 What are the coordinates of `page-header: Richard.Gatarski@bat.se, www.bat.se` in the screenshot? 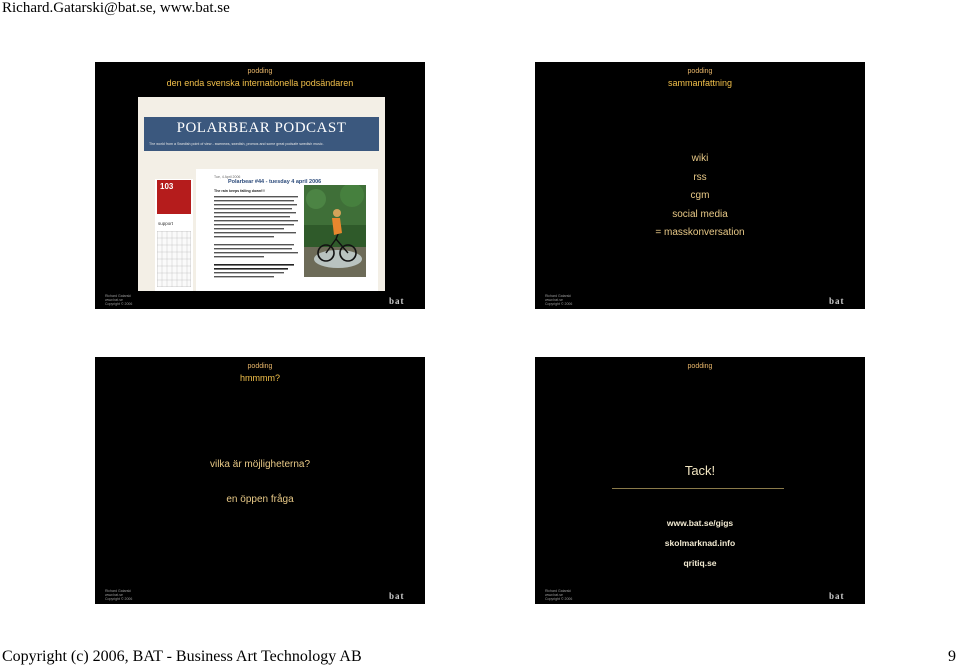 It's located at (116, 8).